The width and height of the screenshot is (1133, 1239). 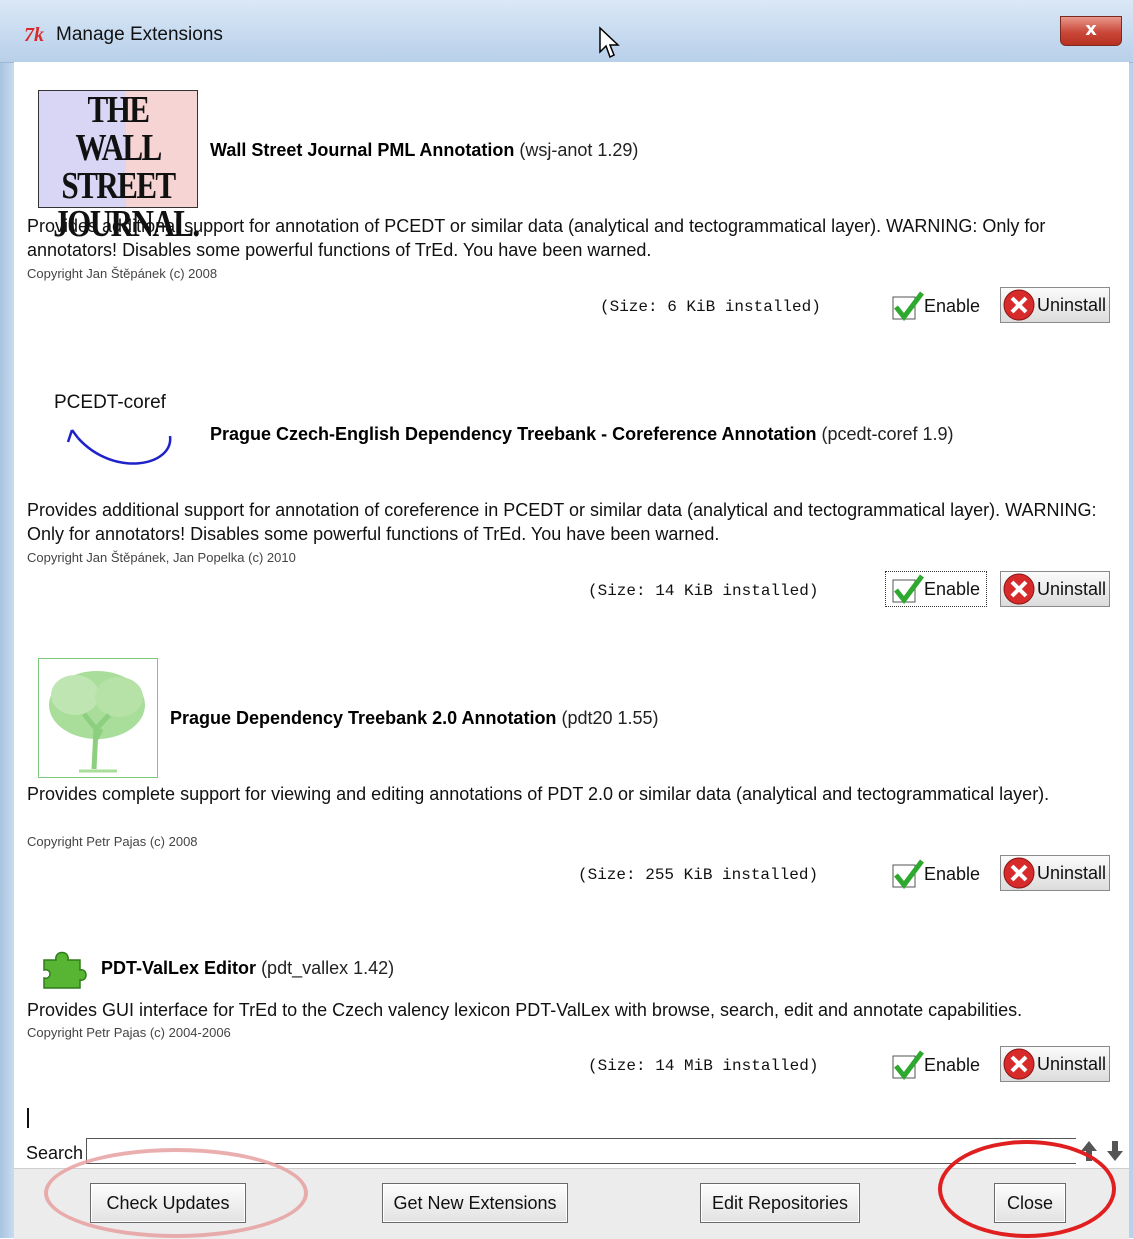 What do you see at coordinates (55, 1153) in the screenshot?
I see `search-label: Search` at bounding box center [55, 1153].